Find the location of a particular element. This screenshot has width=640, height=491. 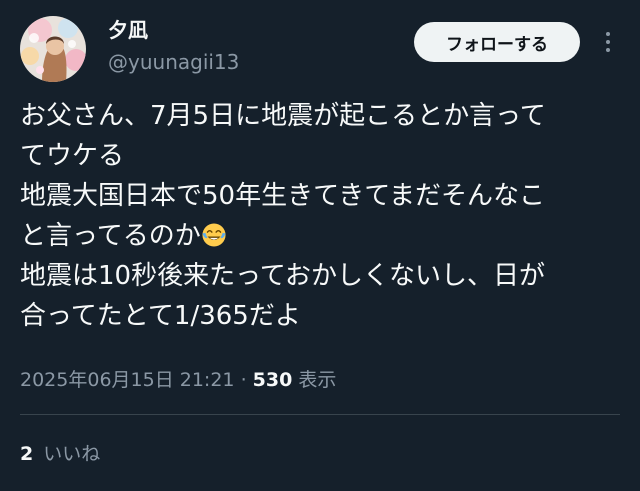

avatar is located at coordinates (53, 49).